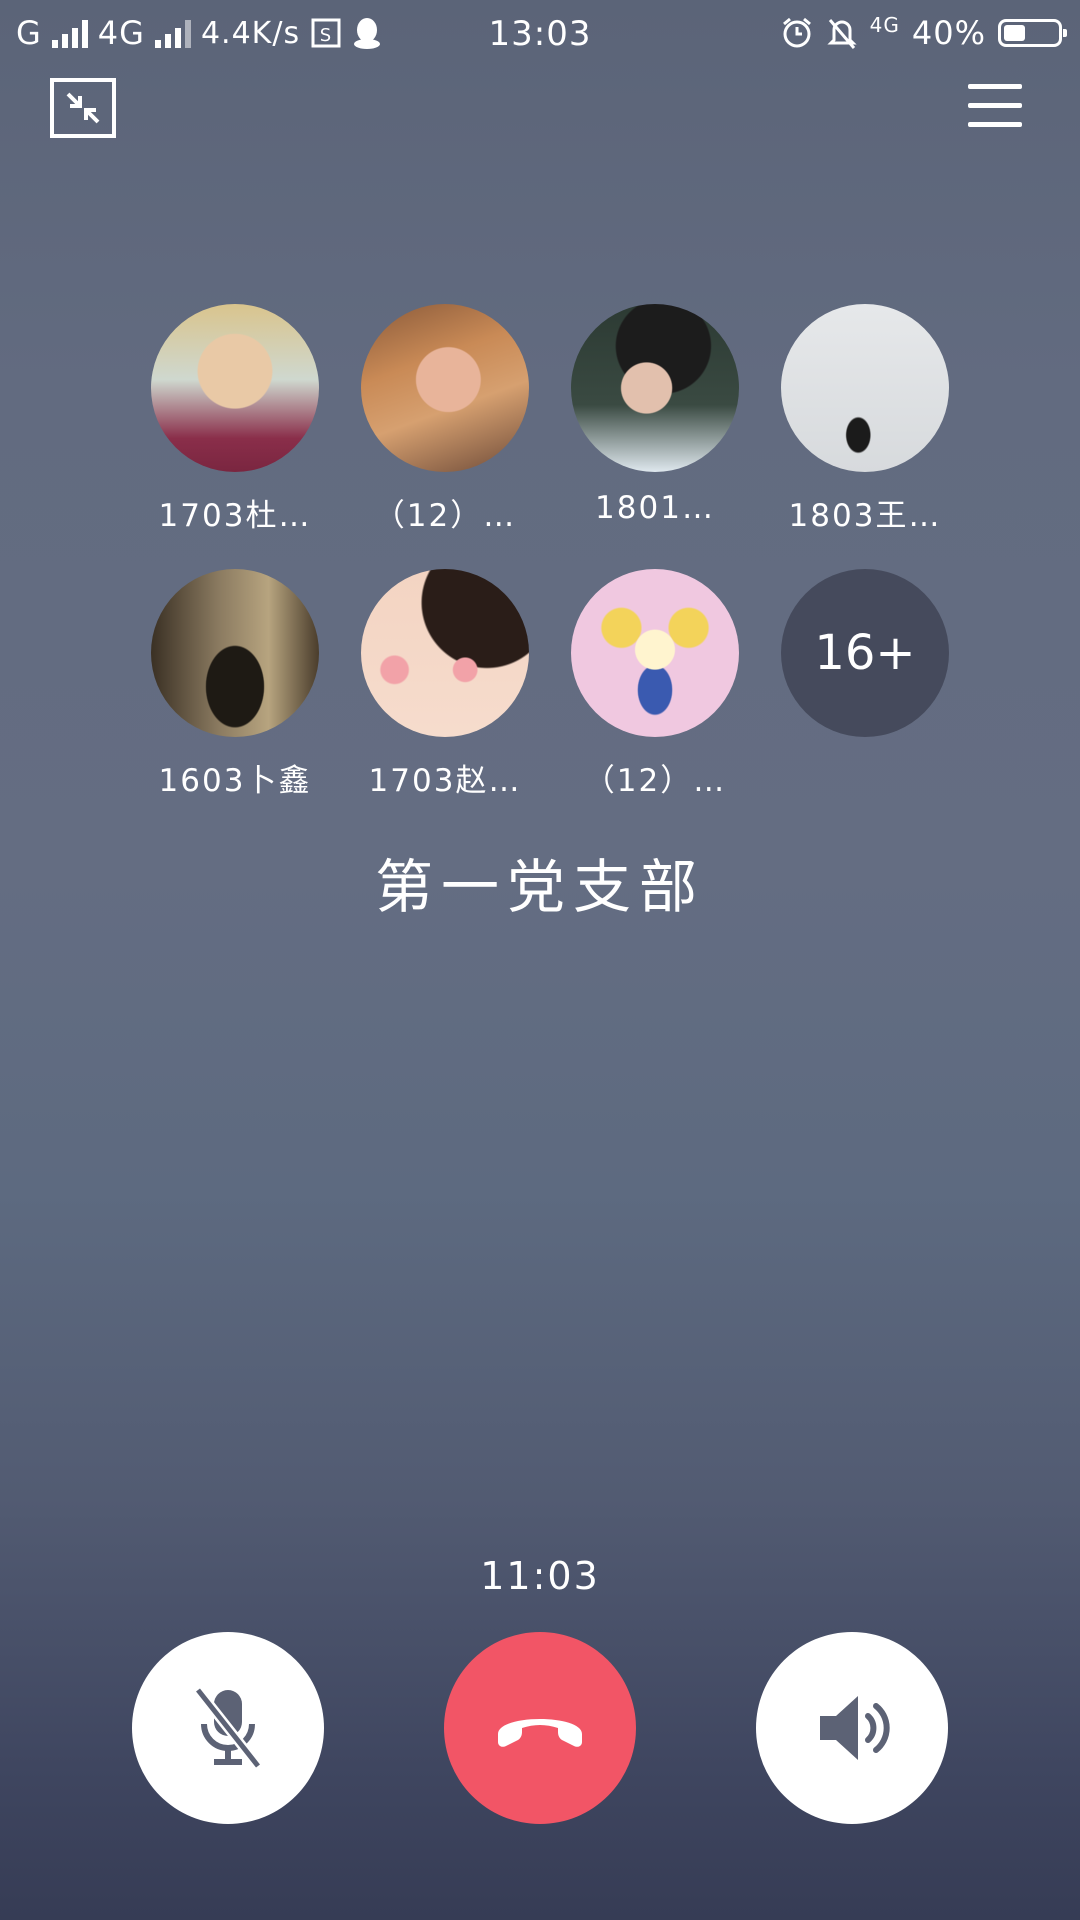 The width and height of the screenshot is (1080, 1920). I want to click on status-right: 4G 40%, so click(923, 32).